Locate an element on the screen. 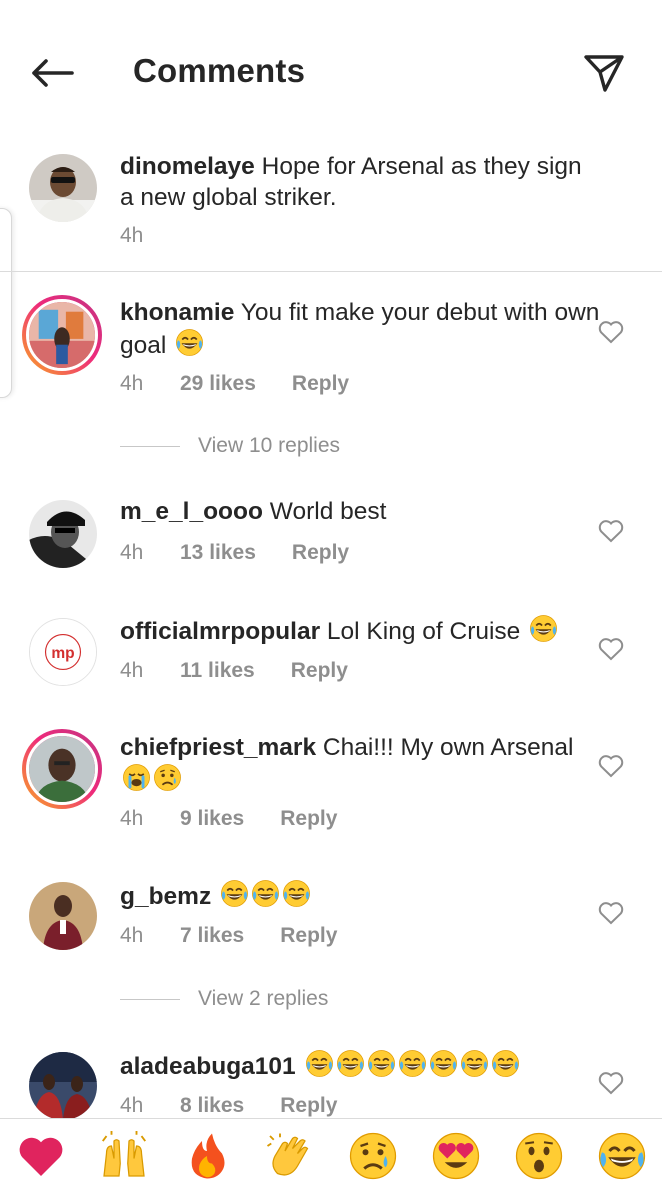 This screenshot has width=662, height=1188. view-replies-button: View 10 replies is located at coordinates (230, 446).